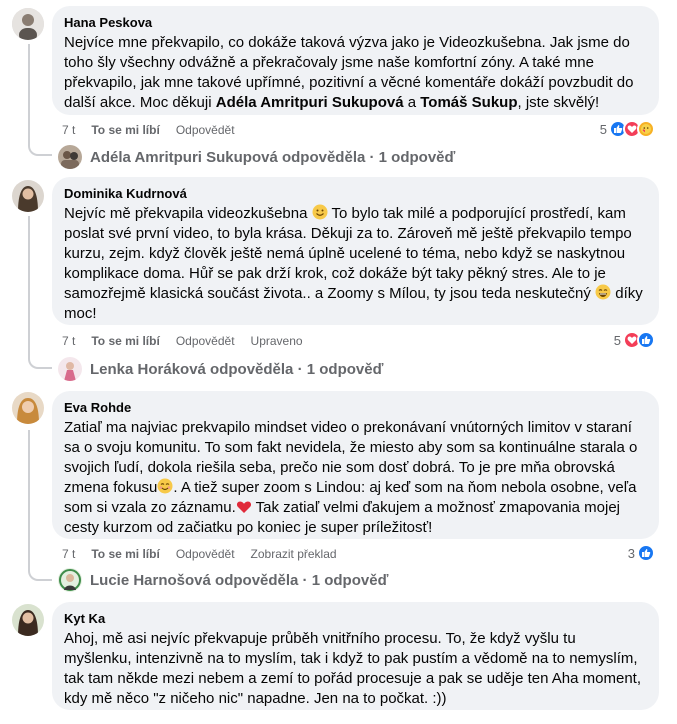 This screenshot has width=677, height=724. I want to click on reply-summary: Lenka Horáková odpověděla · 1 odpověď, so click(237, 369).